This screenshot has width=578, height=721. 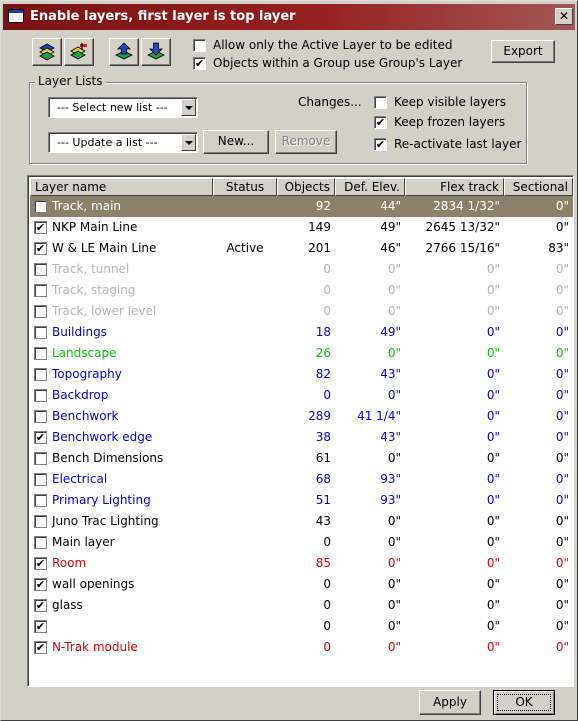 What do you see at coordinates (380, 102) in the screenshot?
I see `keep-visible-checkbox` at bounding box center [380, 102].